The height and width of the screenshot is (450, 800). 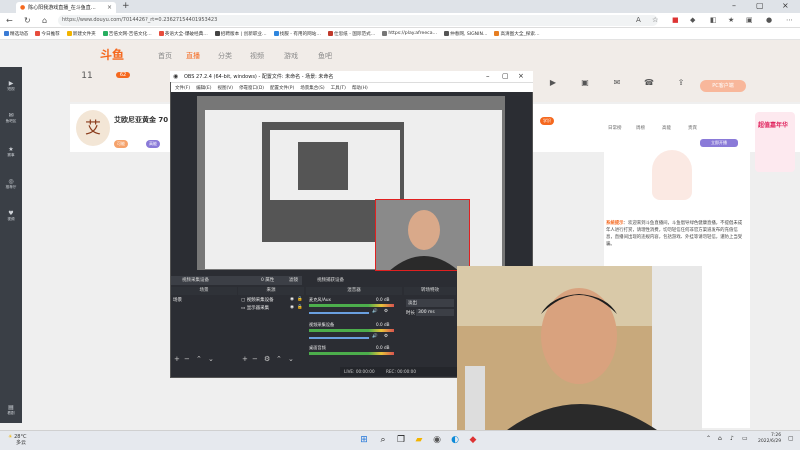 What do you see at coordinates (649, 82) in the screenshot?
I see `service-icon: ☎` at bounding box center [649, 82].